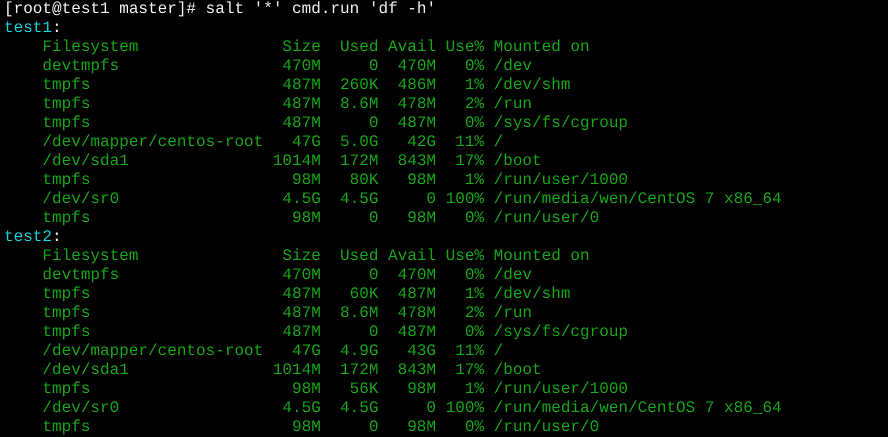  What do you see at coordinates (547, 218) in the screenshot?
I see `table-cell-text: /run/user/0` at bounding box center [547, 218].